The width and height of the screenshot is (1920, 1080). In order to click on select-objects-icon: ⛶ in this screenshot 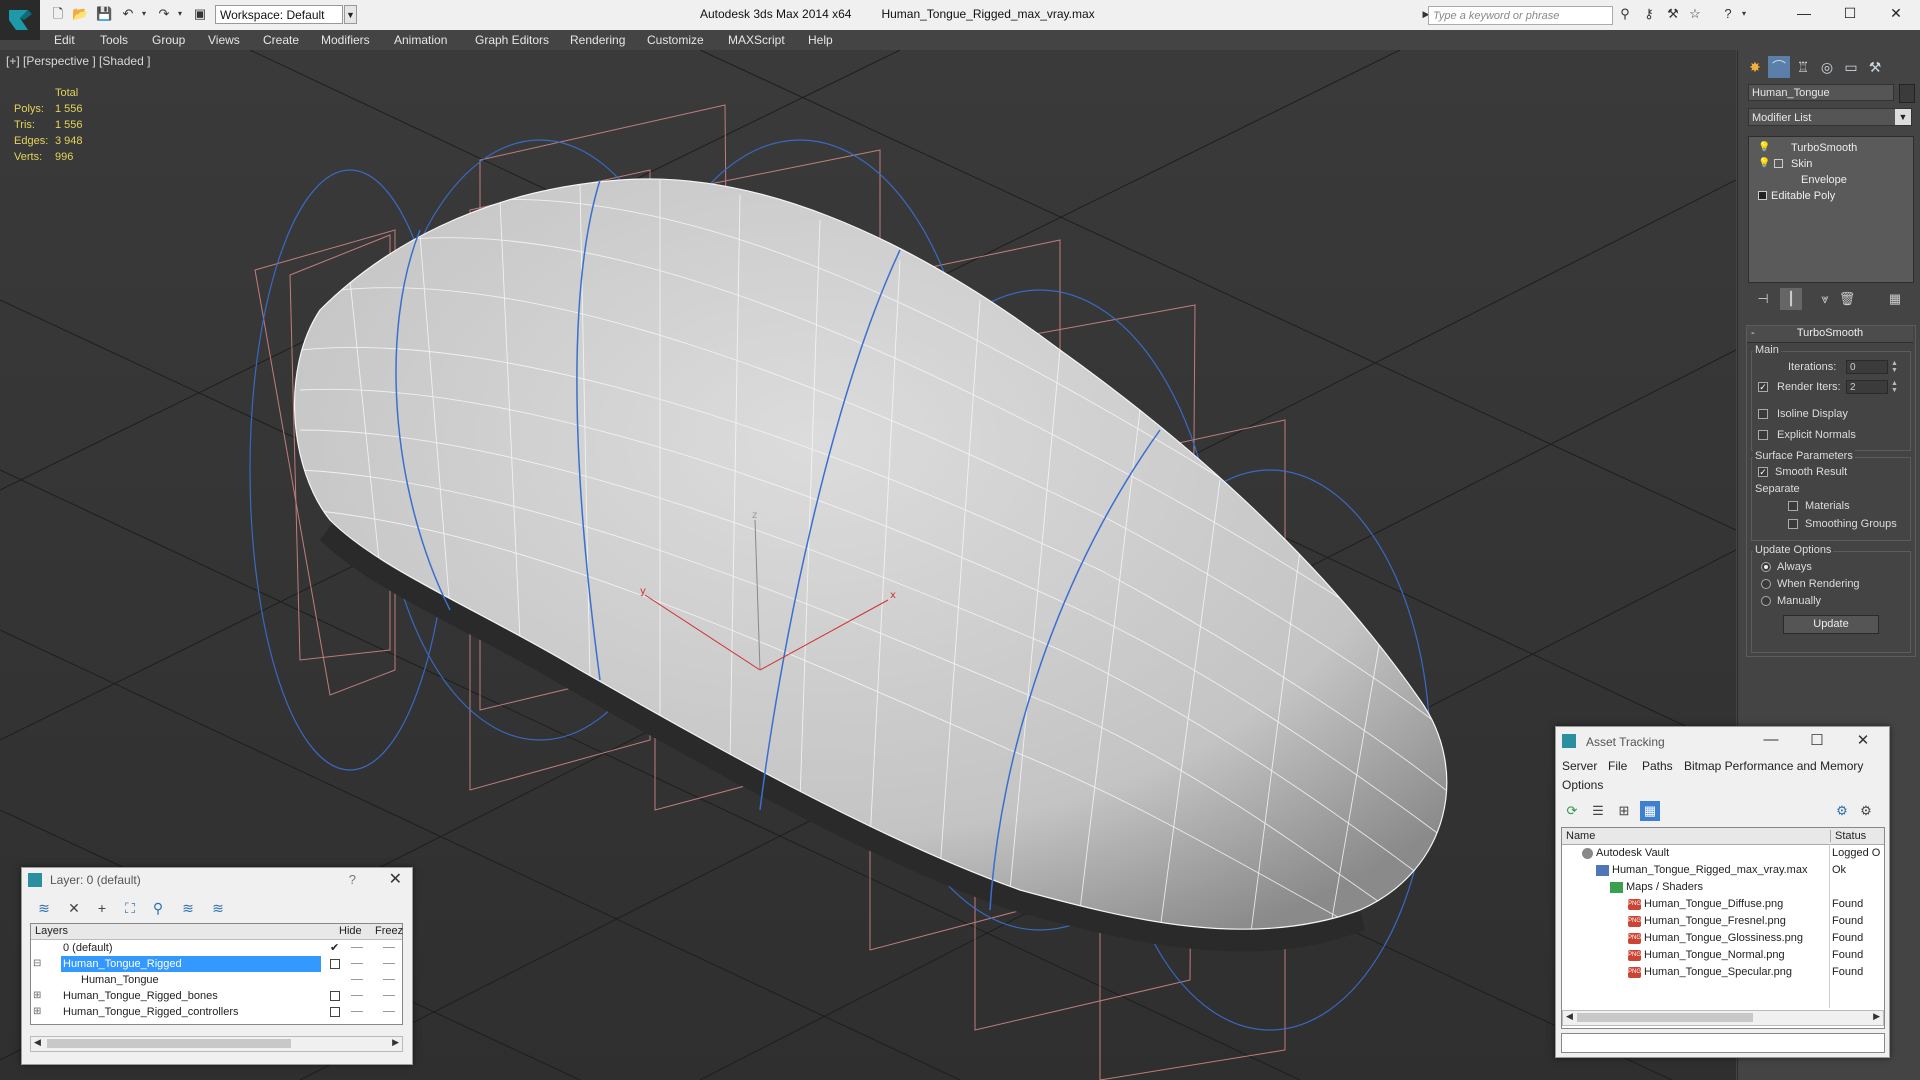, I will do `click(130, 908)`.